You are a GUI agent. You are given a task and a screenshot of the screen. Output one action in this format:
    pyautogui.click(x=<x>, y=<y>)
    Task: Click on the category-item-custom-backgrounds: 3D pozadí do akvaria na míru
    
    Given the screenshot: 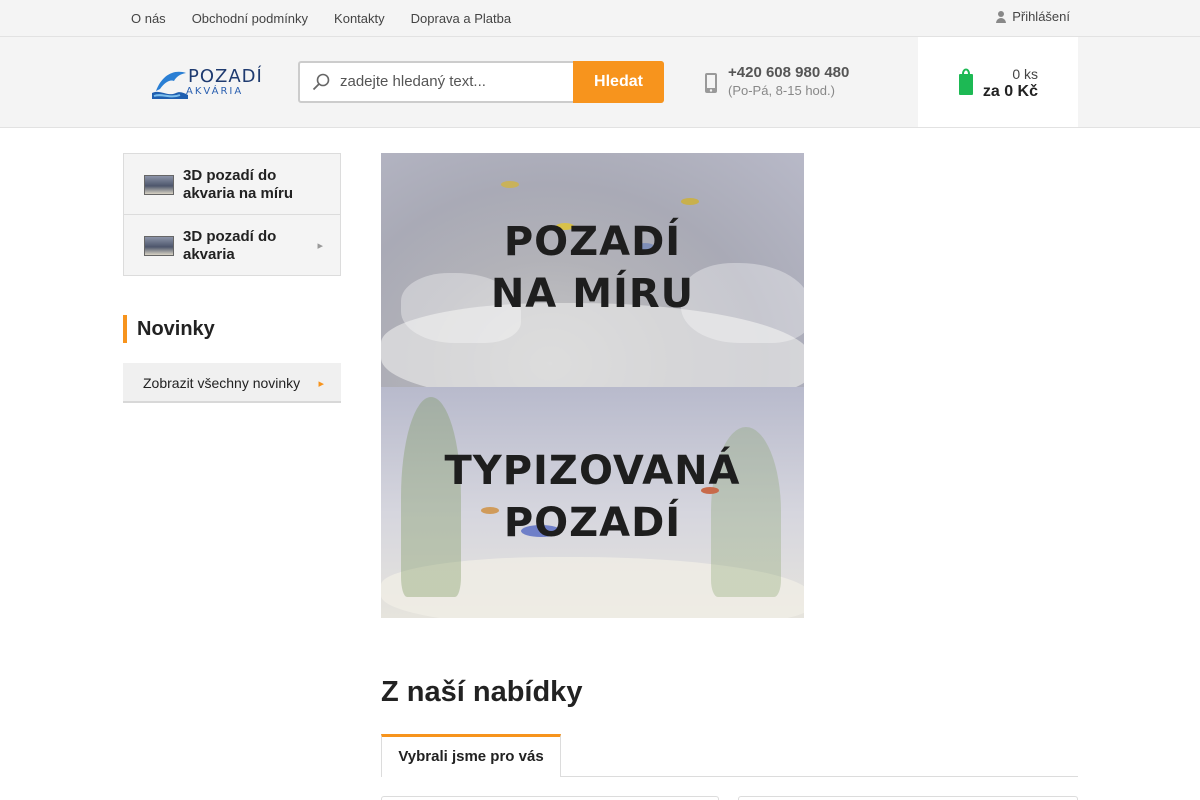 What is the action you would take?
    pyautogui.click(x=232, y=184)
    